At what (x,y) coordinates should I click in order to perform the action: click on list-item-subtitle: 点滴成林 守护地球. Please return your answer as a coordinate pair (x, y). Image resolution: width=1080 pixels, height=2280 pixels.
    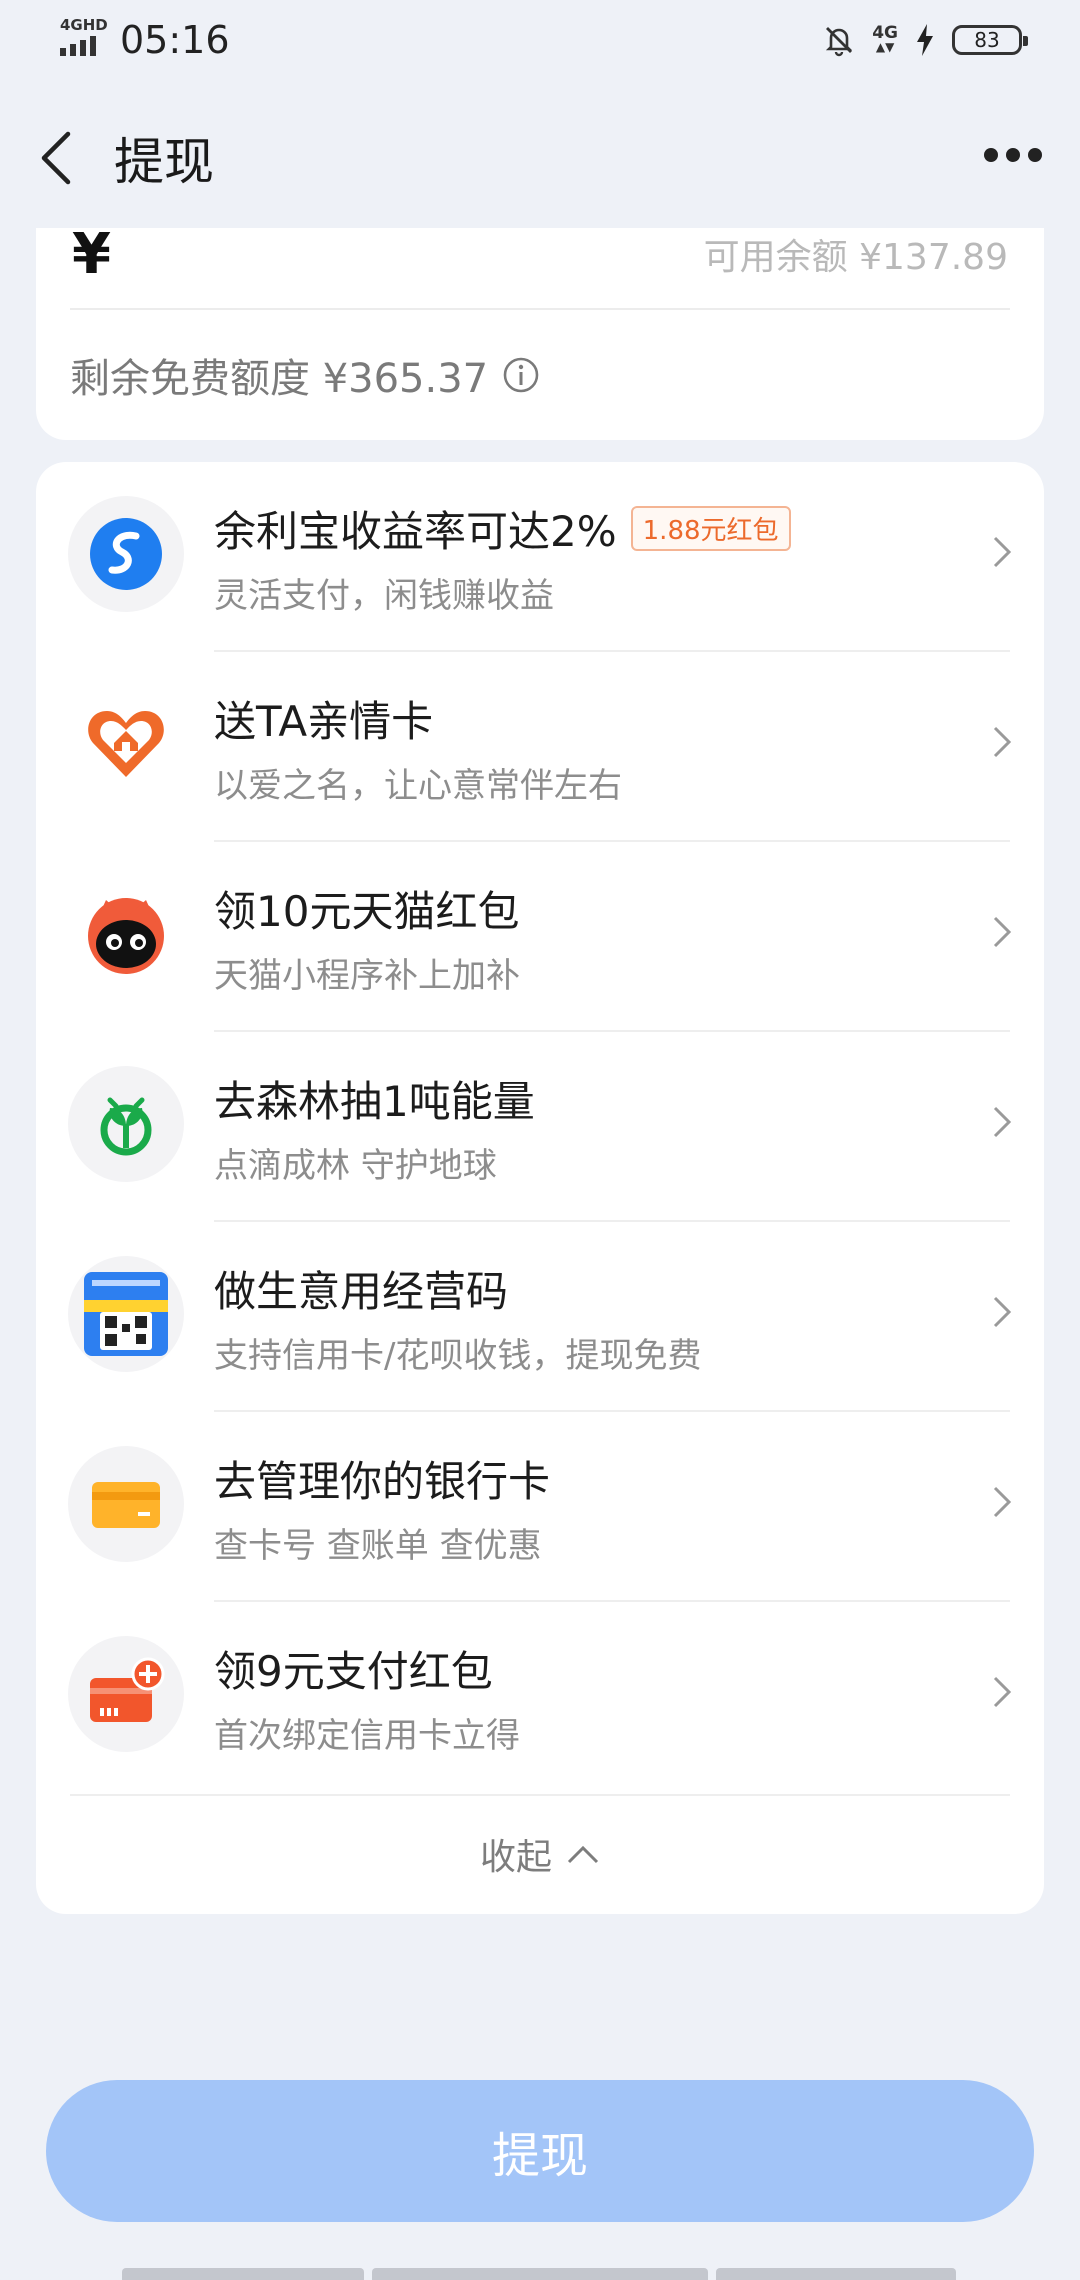
    Looking at the image, I should click on (355, 1166).